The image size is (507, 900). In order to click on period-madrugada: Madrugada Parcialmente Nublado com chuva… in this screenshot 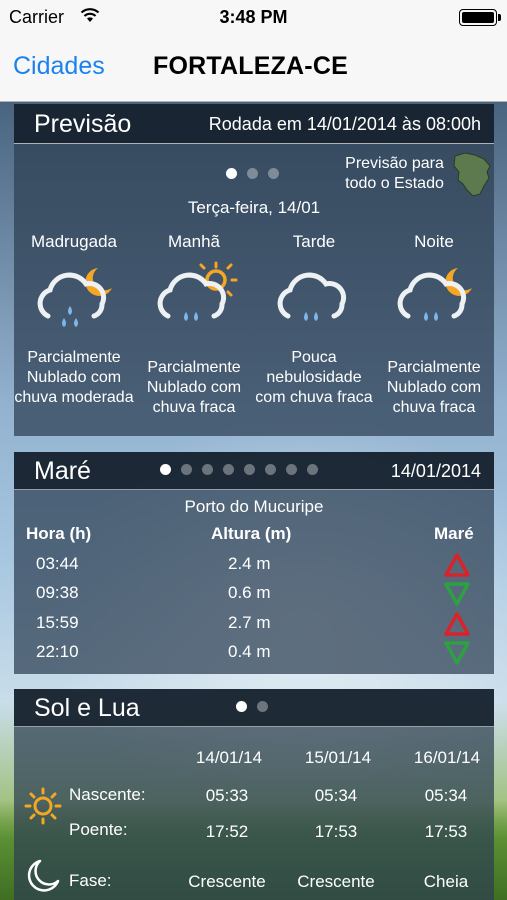, I will do `click(74, 320)`.